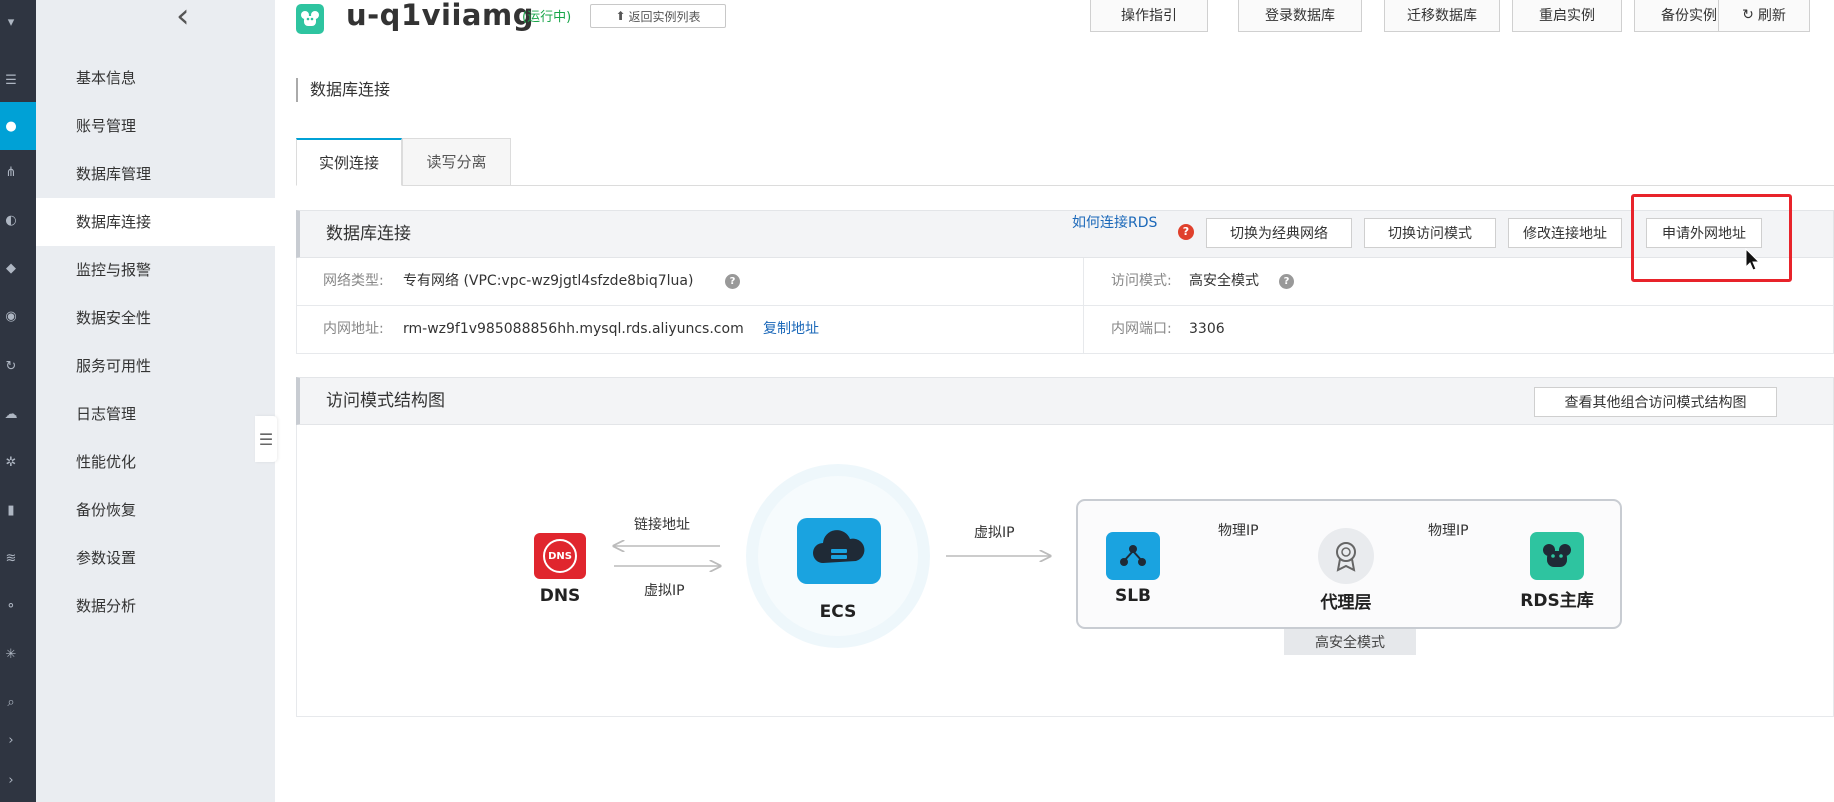  Describe the element at coordinates (994, 533) in the screenshot. I see `edge-virtual-ip-mid-label: 虚拟IP` at that location.